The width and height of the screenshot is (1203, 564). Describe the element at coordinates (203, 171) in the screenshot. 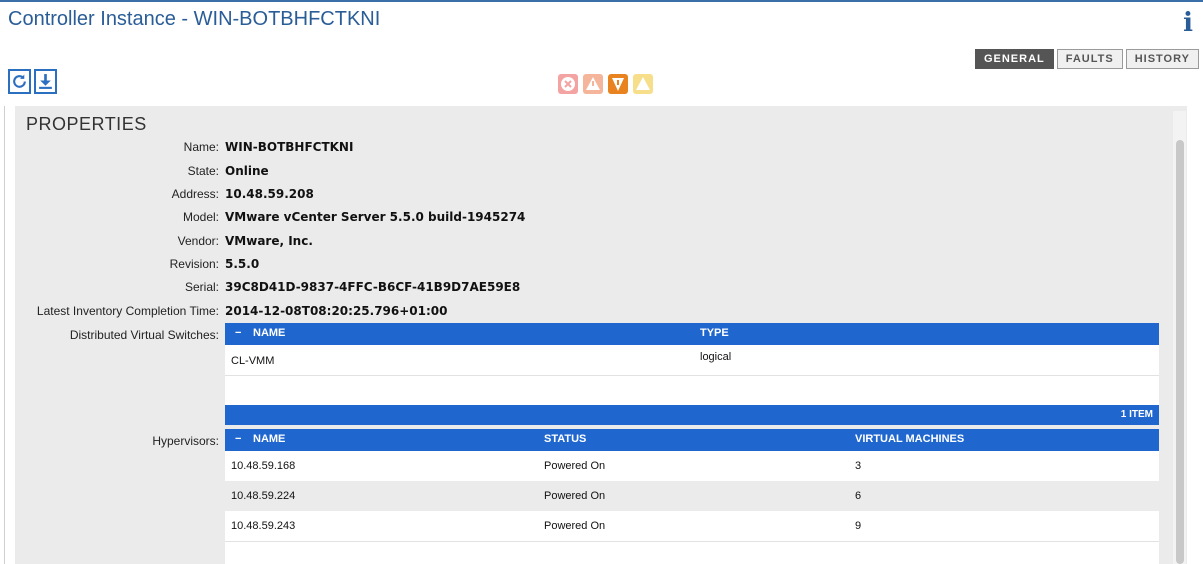

I see `prop-label-state: State:` at that location.